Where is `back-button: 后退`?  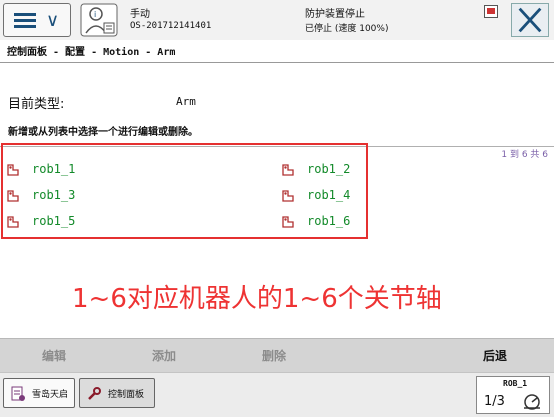
back-button: 后退 is located at coordinates (495, 355).